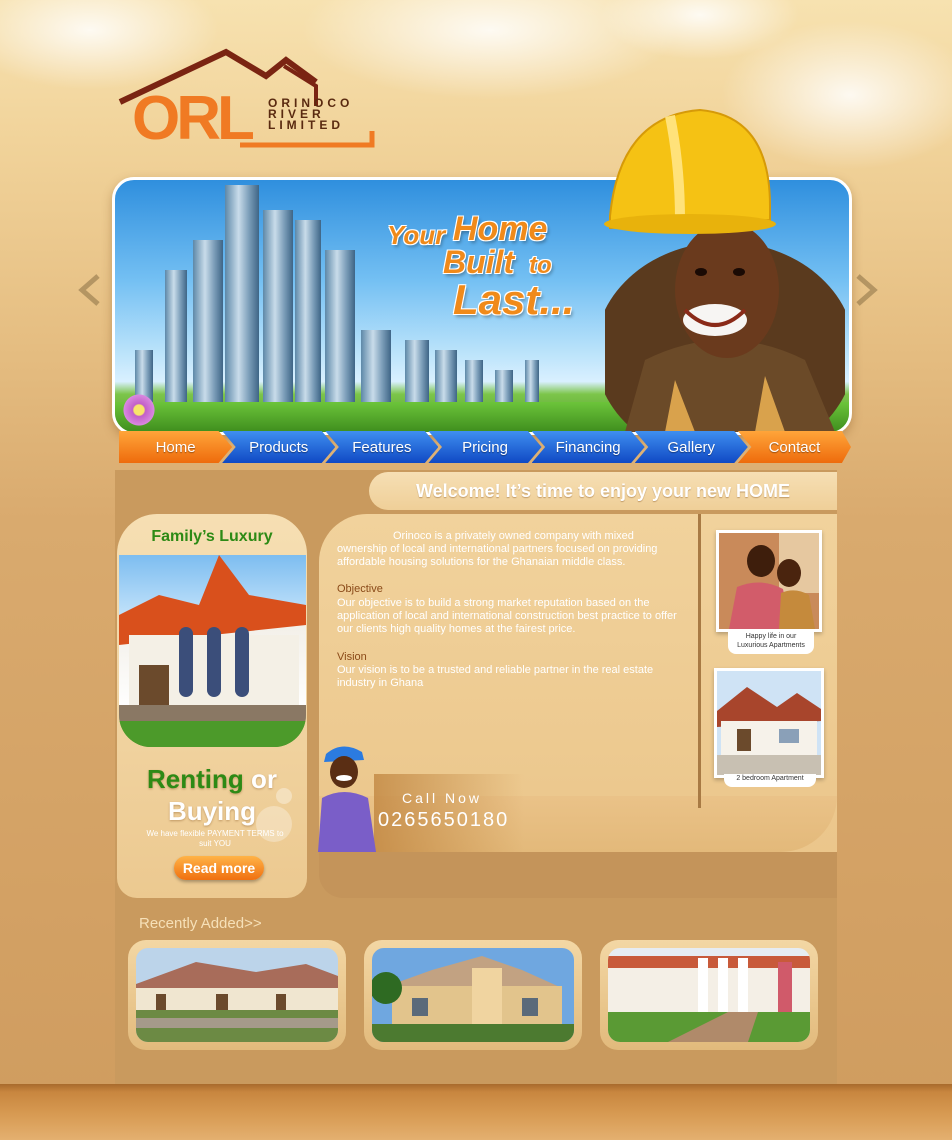 The height and width of the screenshot is (1140, 952). I want to click on objective-label: Objective, so click(360, 589).